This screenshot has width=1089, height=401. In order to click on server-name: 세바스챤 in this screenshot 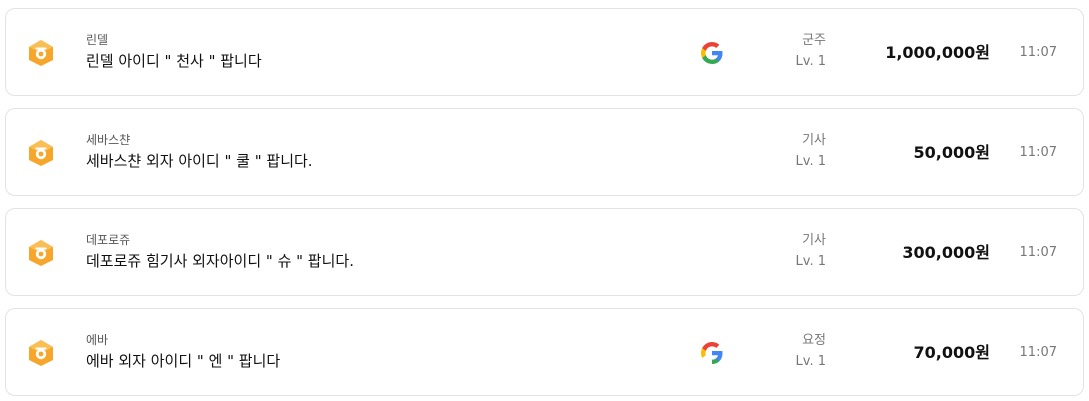, I will do `click(108, 140)`.